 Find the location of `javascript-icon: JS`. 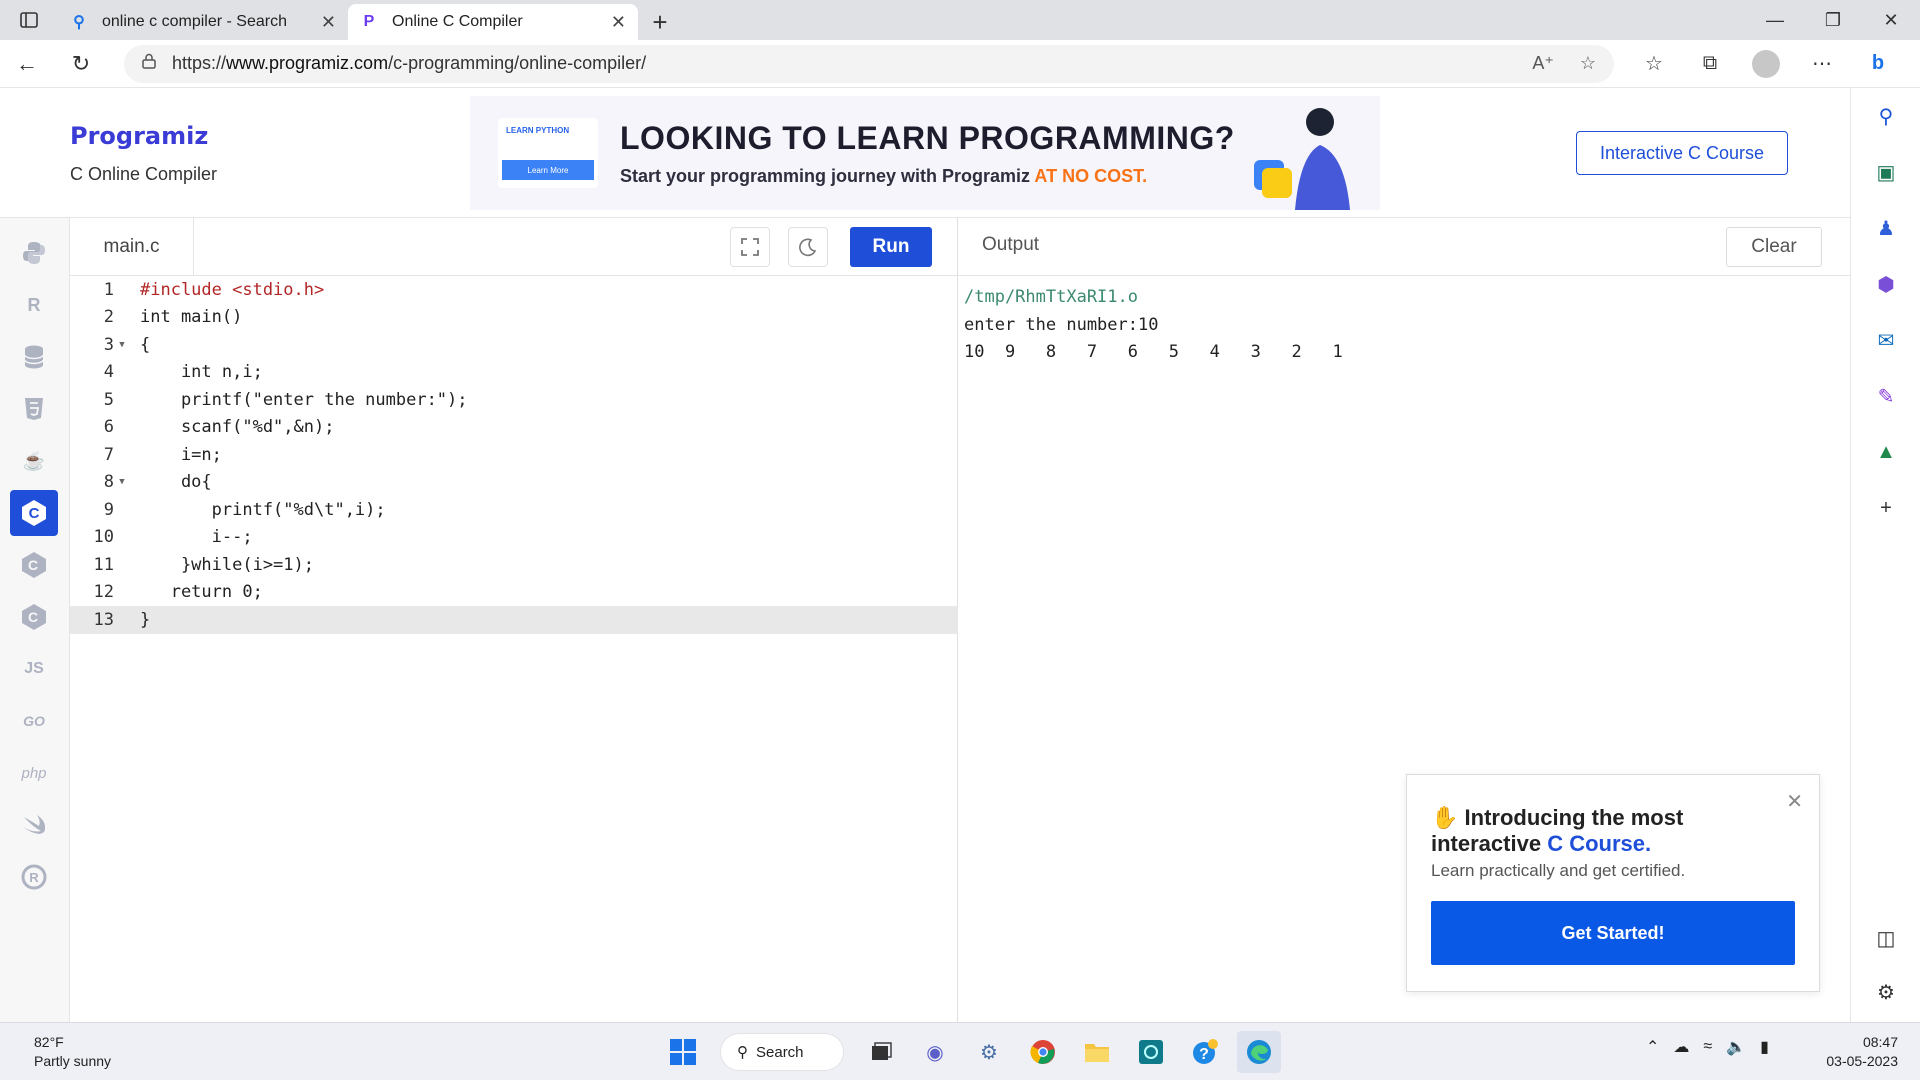

javascript-icon: JS is located at coordinates (34, 669).